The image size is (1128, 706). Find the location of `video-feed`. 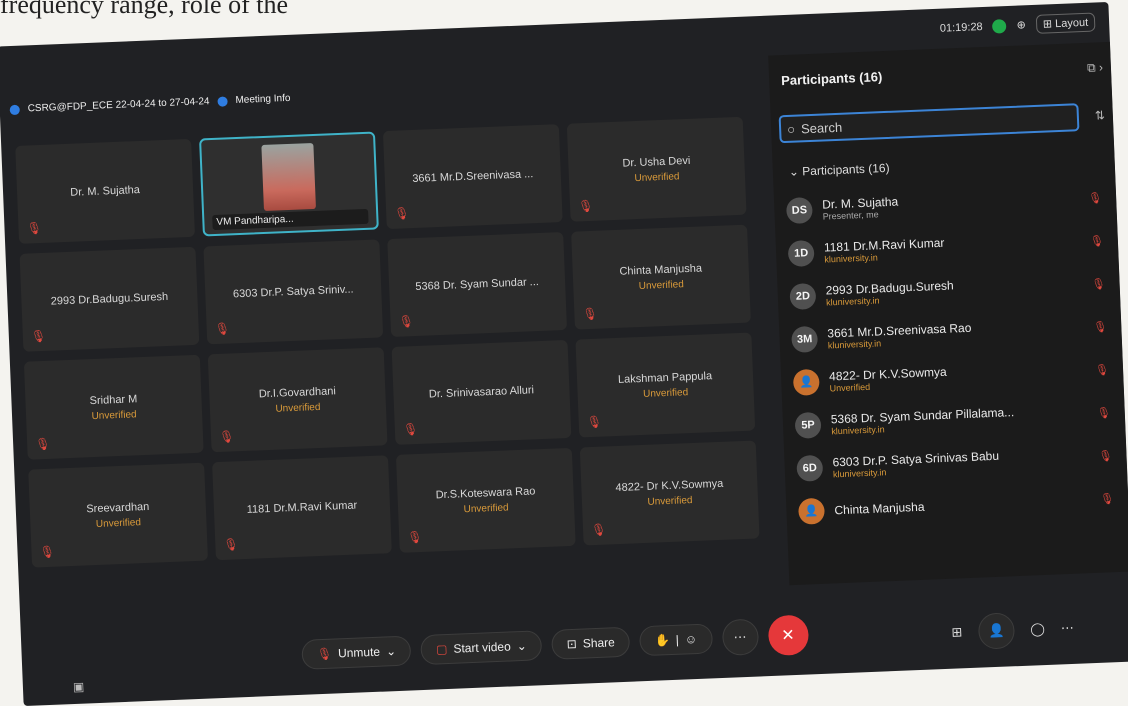

video-feed is located at coordinates (288, 177).